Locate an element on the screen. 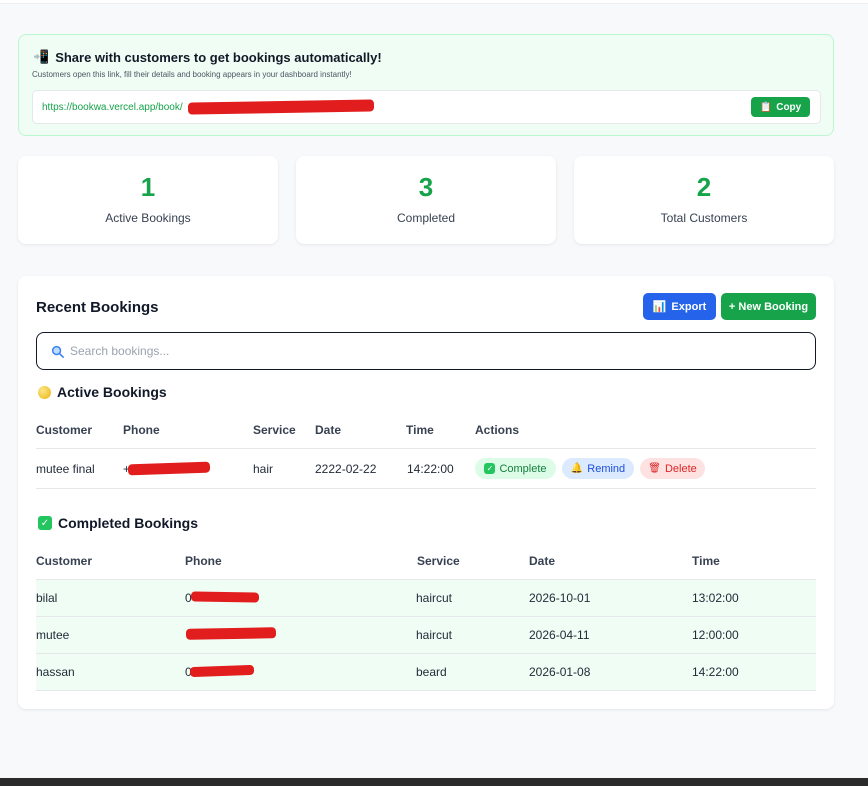  trash-icon: 🗑 is located at coordinates (654, 468).